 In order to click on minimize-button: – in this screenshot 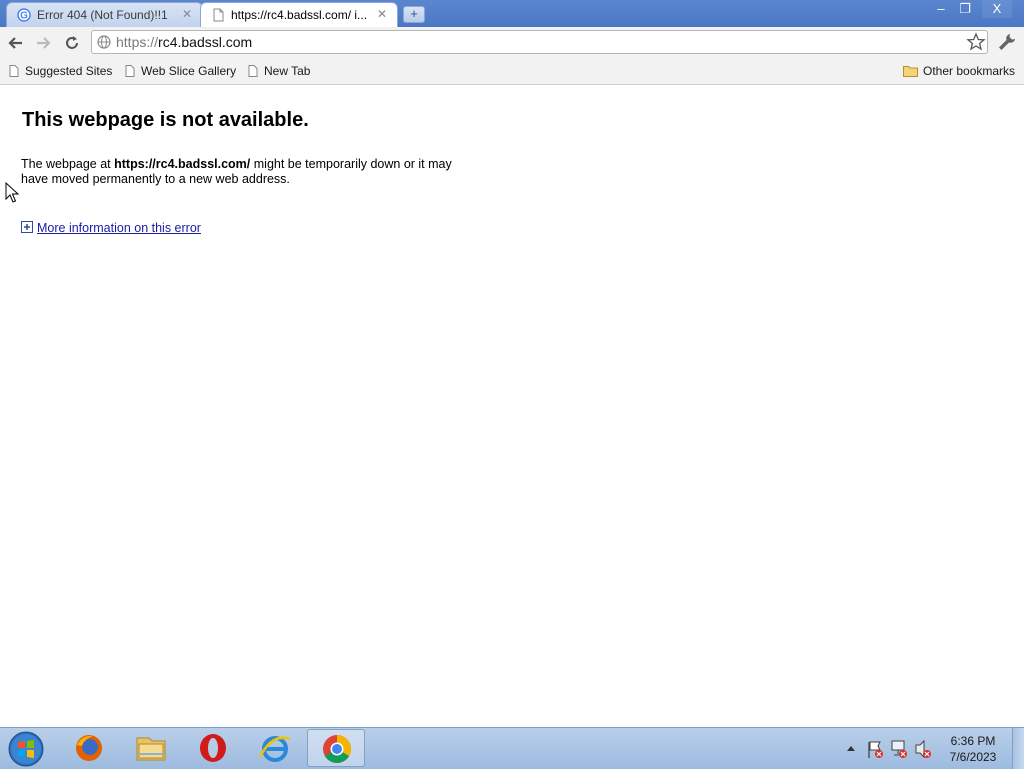, I will do `click(941, 9)`.